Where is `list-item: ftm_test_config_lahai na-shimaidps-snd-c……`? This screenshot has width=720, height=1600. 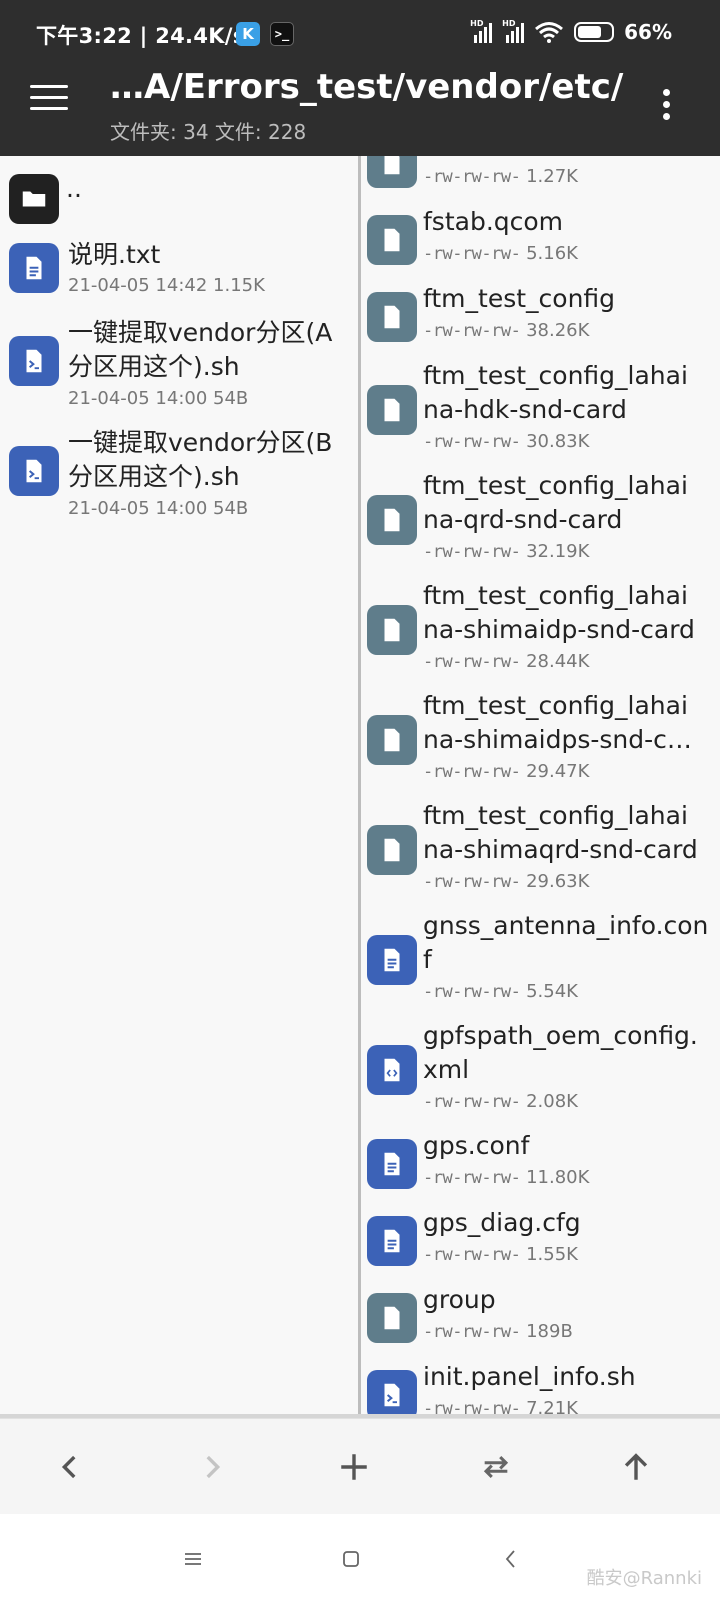
list-item: ftm_test_config_lahai na-shimaidps-snd-c…… is located at coordinates (540, 740).